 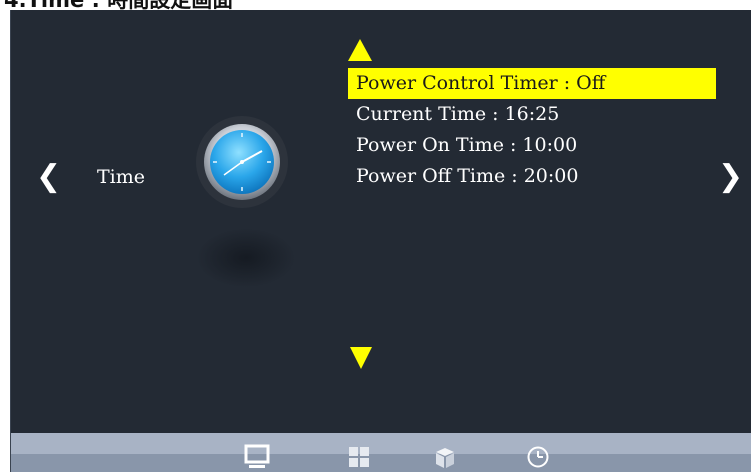 What do you see at coordinates (242, 162) in the screenshot?
I see `clock-icon` at bounding box center [242, 162].